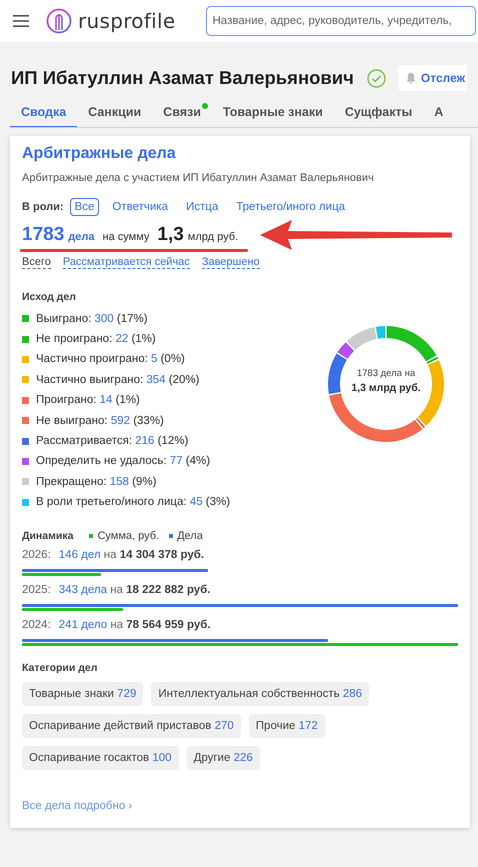 This screenshot has height=867, width=478. I want to click on section-title: Категории дел, so click(60, 668).